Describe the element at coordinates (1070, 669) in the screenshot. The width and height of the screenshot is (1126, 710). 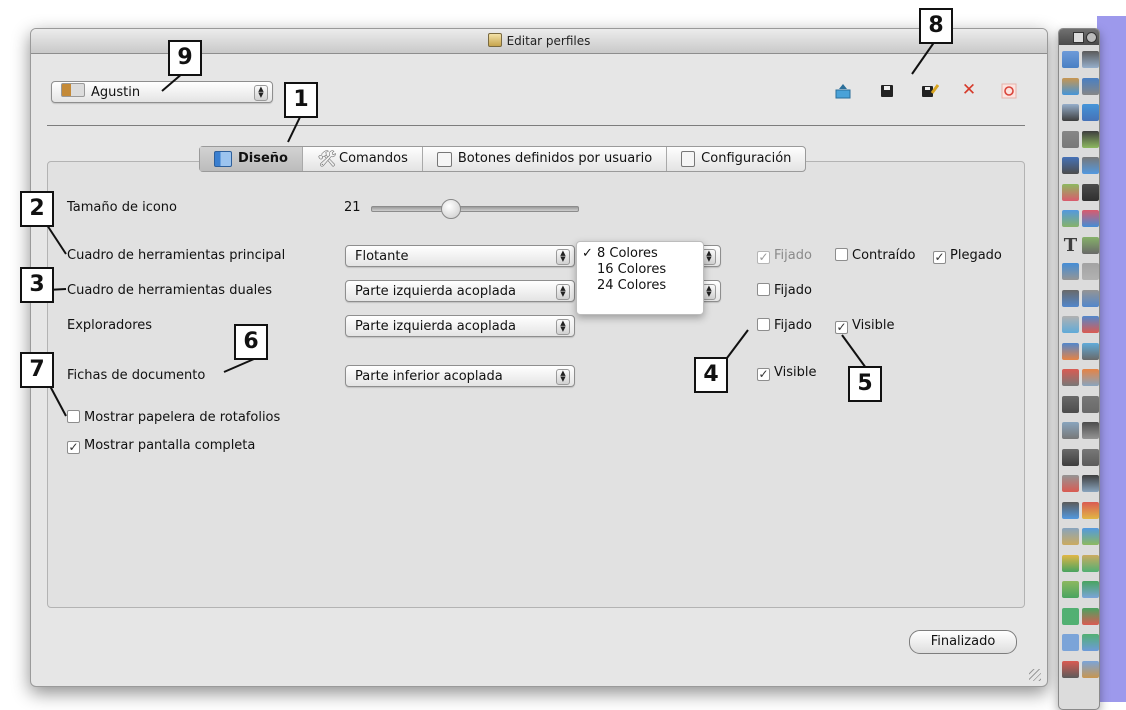
I see `gift-icon` at that location.